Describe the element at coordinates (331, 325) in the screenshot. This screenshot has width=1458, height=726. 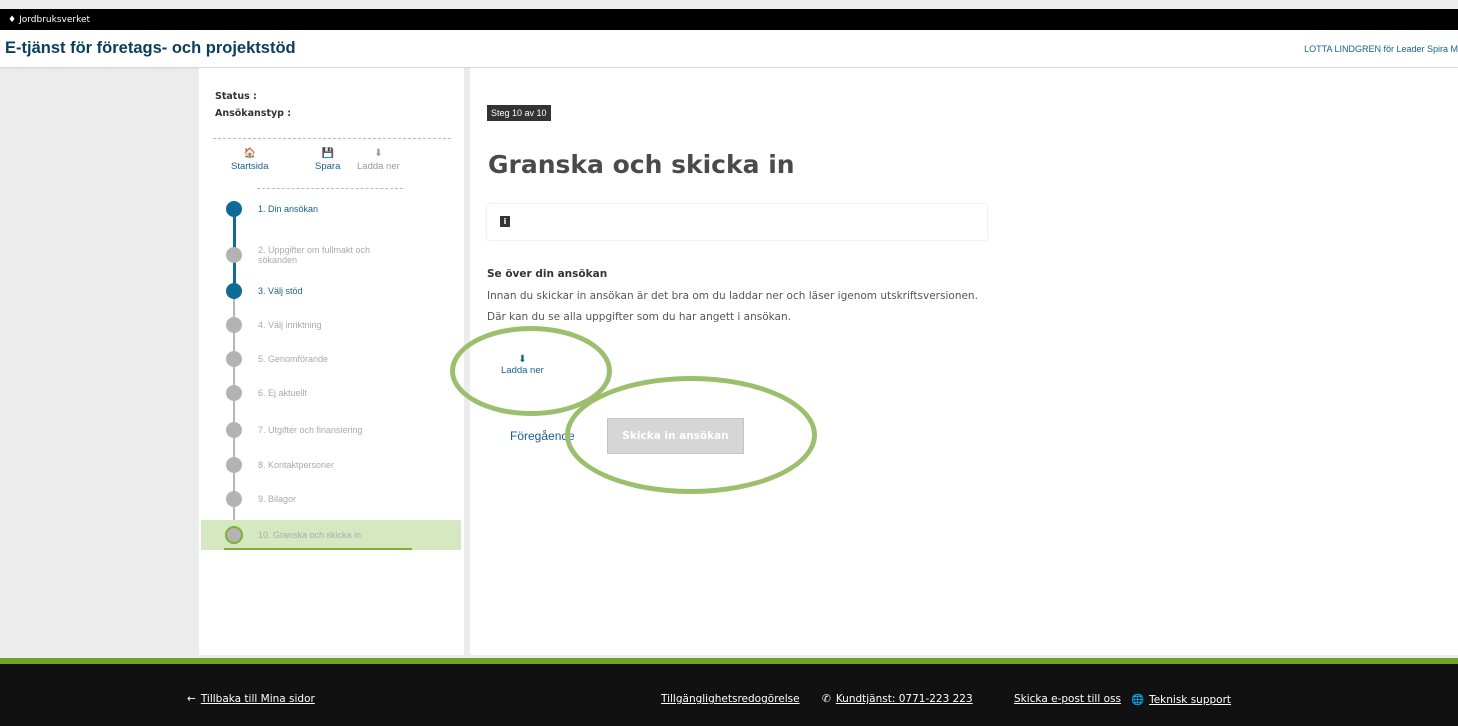
I see `step-item-4: 4. Välj inriktning` at that location.